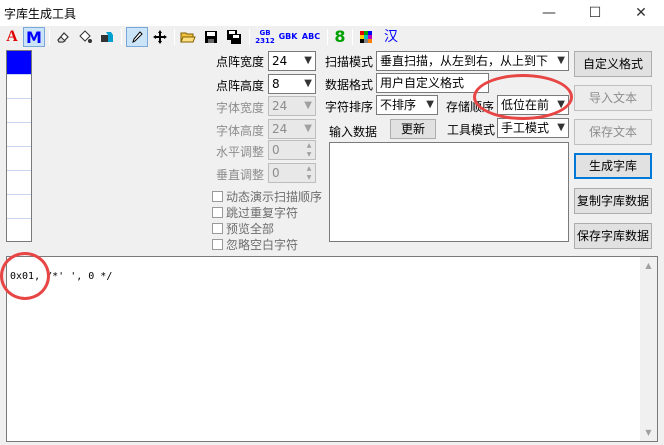  Describe the element at coordinates (613, 98) in the screenshot. I see `import-text-button: 导入文本` at that location.